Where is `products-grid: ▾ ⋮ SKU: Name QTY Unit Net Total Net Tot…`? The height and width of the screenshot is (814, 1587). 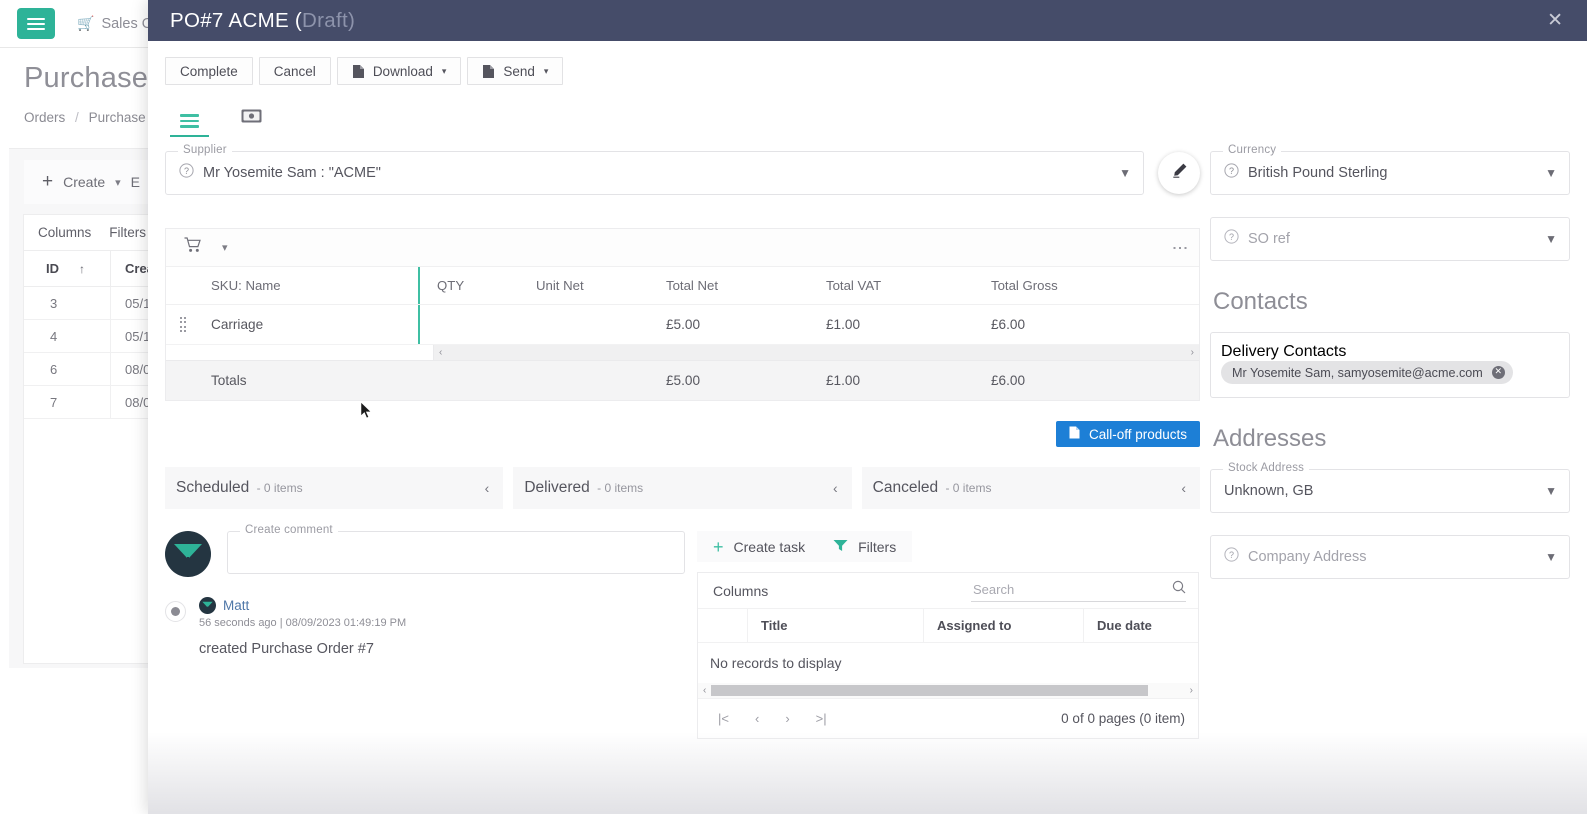 products-grid: ▾ ⋮ SKU: Name QTY Unit Net Total Net Tot… is located at coordinates (682, 314).